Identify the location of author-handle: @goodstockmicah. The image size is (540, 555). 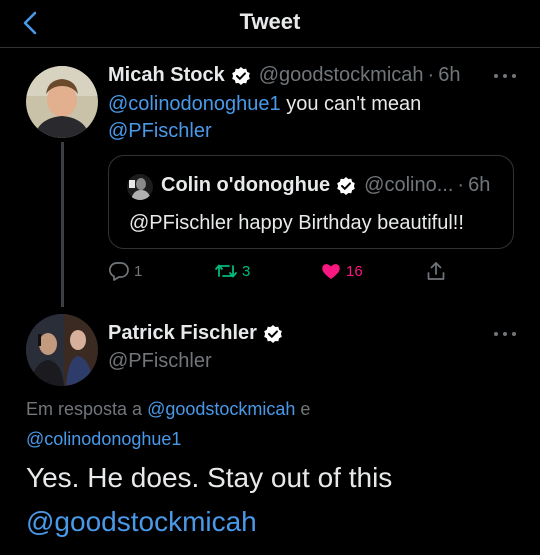
(341, 75).